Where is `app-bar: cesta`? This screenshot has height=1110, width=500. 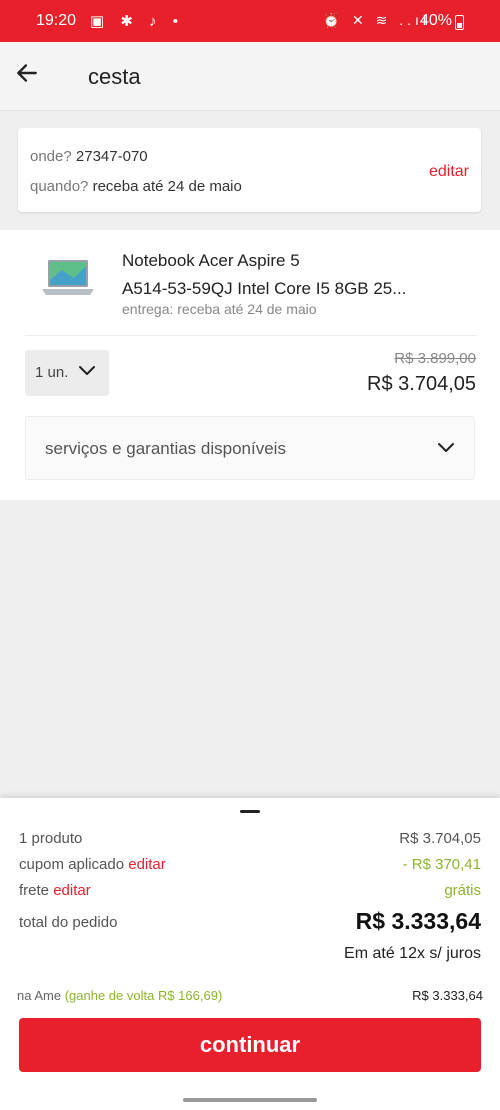
app-bar: cesta is located at coordinates (250, 76).